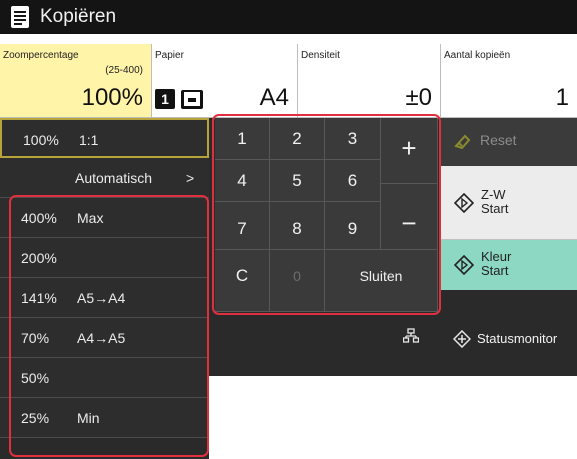 The width and height of the screenshot is (577, 459). What do you see at coordinates (462, 339) in the screenshot?
I see `status-monitor-icon` at bounding box center [462, 339].